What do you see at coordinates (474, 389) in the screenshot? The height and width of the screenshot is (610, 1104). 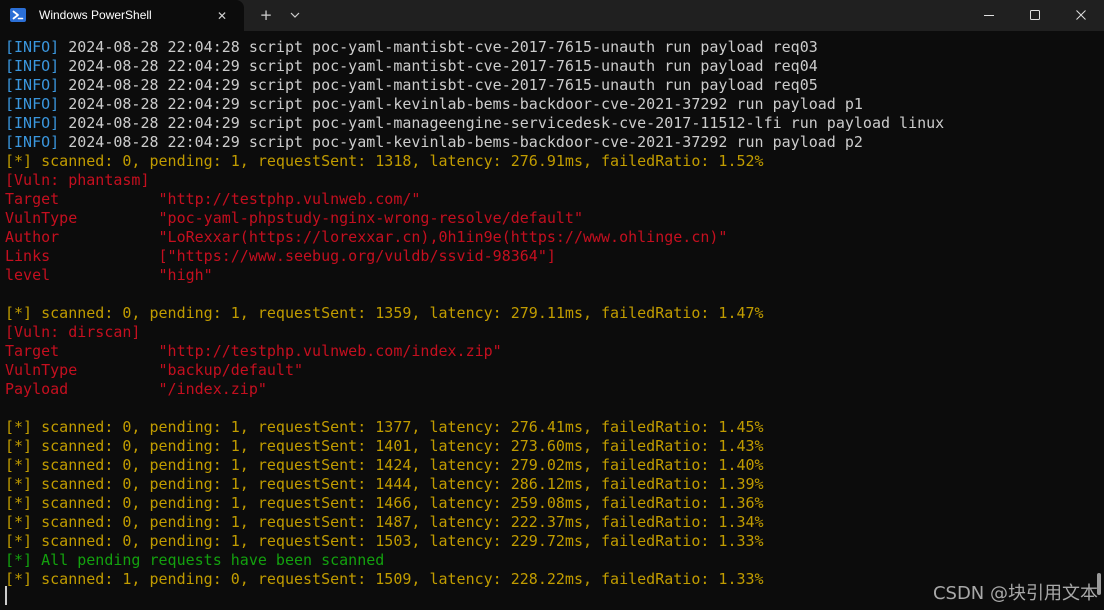 I see `terminal-line: Payload "/index.zip"` at bounding box center [474, 389].